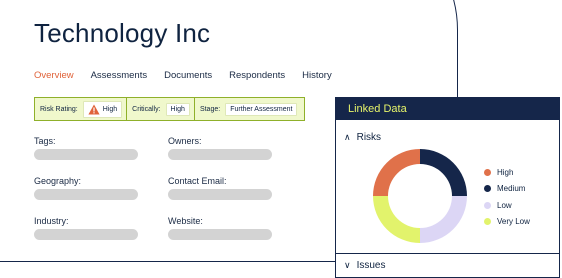 This screenshot has height=278, width=562. What do you see at coordinates (45, 141) in the screenshot?
I see `tags-label: Tags:` at bounding box center [45, 141].